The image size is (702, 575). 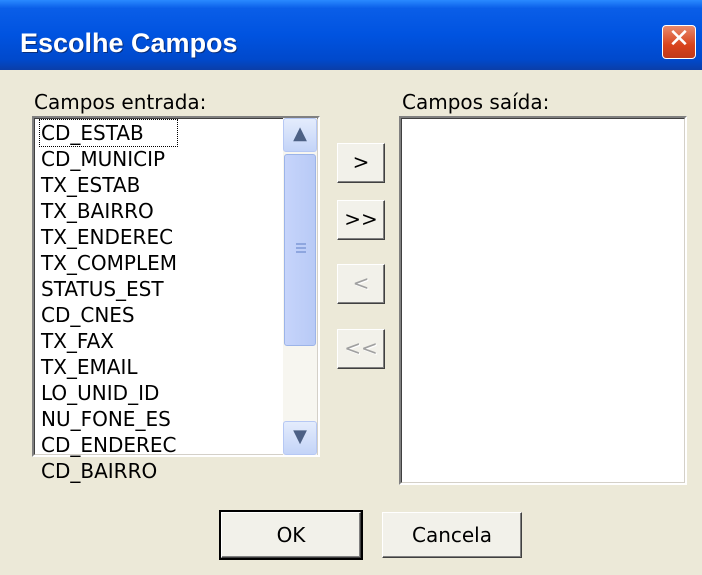 What do you see at coordinates (108, 159) in the screenshot?
I see `input-field-item: CD_MUNICIP` at bounding box center [108, 159].